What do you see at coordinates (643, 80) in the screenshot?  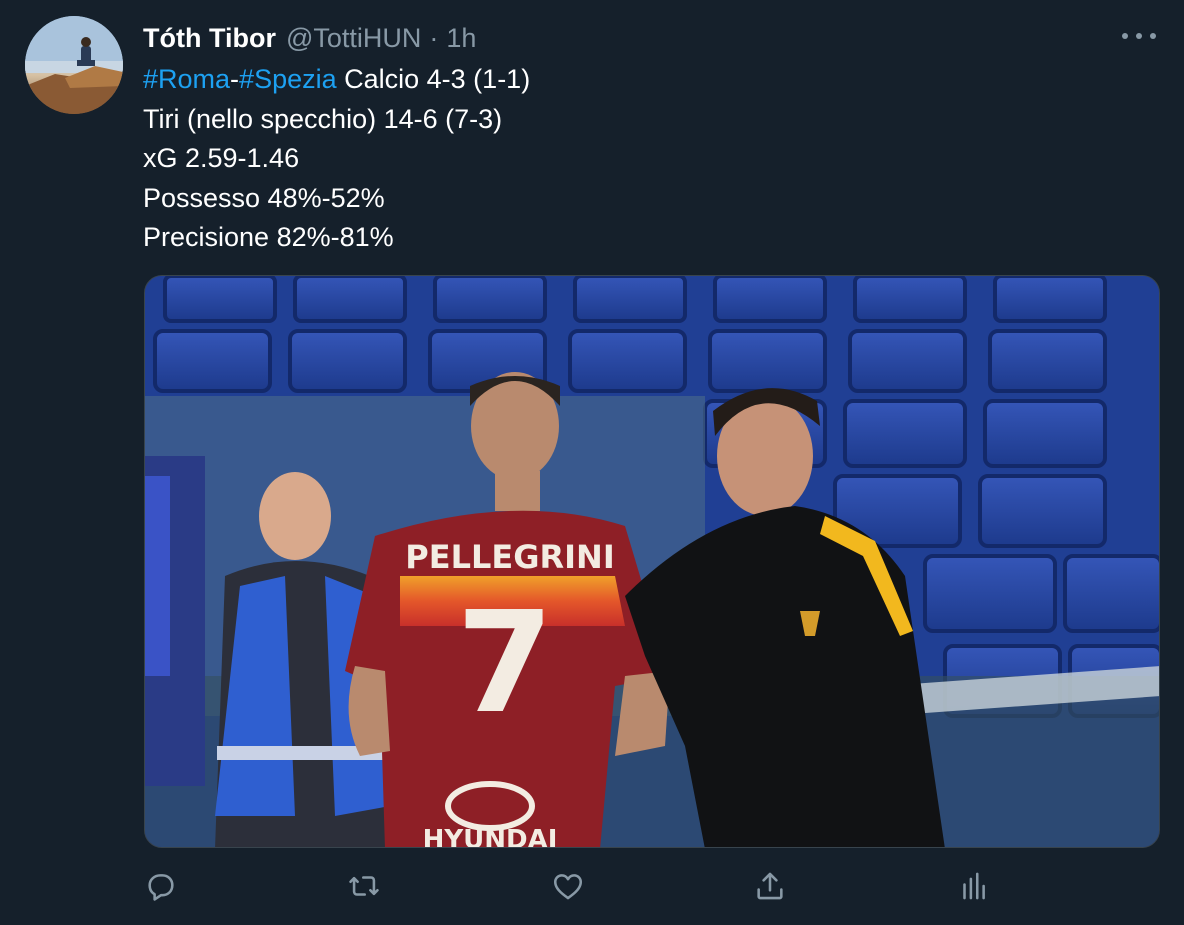 I see `tweet-line-score: #Roma-#Spezia Calcio 4-3 (1-1)` at bounding box center [643, 80].